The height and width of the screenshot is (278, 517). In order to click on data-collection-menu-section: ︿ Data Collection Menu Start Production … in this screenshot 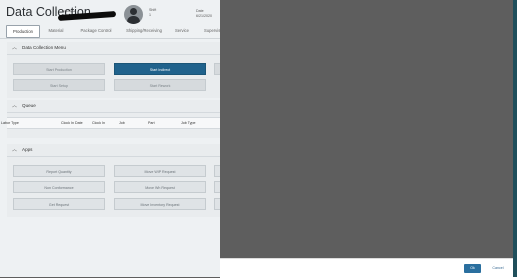, I will do `click(114, 70)`.